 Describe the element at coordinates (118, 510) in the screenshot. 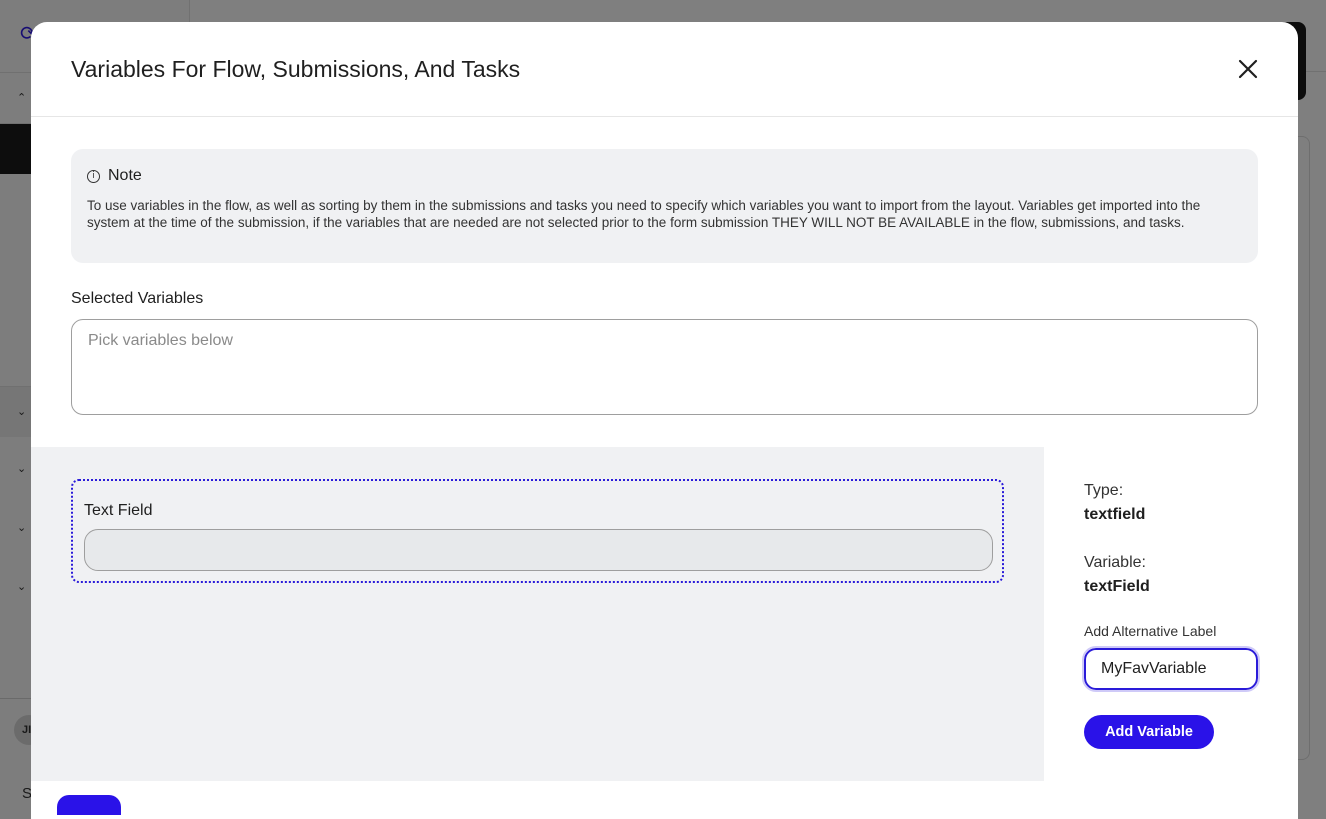

I see `text-field-label: Text Field` at that location.